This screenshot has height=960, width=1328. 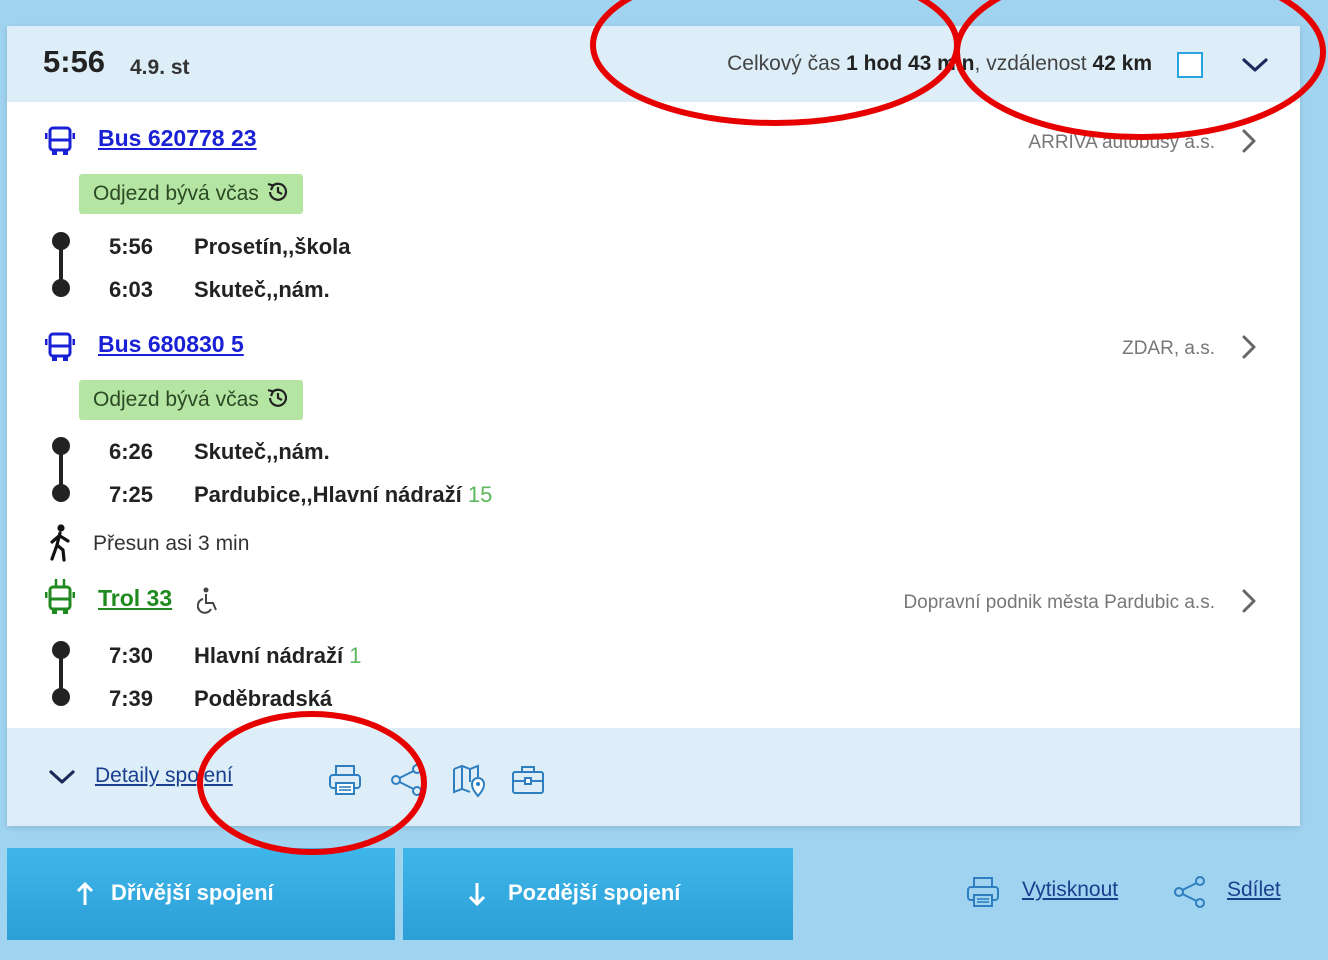 I want to click on transfer-text: Přesun asi 3 min, so click(x=171, y=543).